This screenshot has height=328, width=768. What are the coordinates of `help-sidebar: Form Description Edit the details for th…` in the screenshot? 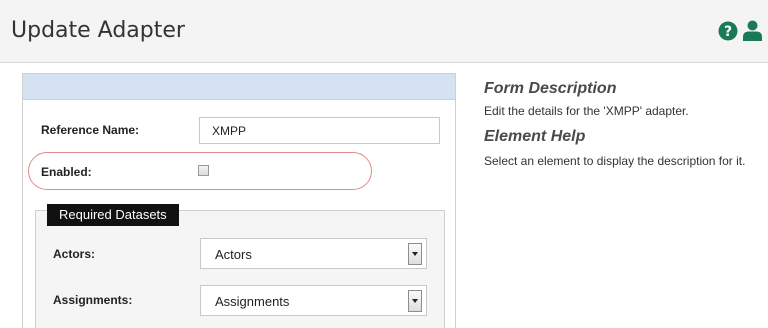 It's located at (624, 124).